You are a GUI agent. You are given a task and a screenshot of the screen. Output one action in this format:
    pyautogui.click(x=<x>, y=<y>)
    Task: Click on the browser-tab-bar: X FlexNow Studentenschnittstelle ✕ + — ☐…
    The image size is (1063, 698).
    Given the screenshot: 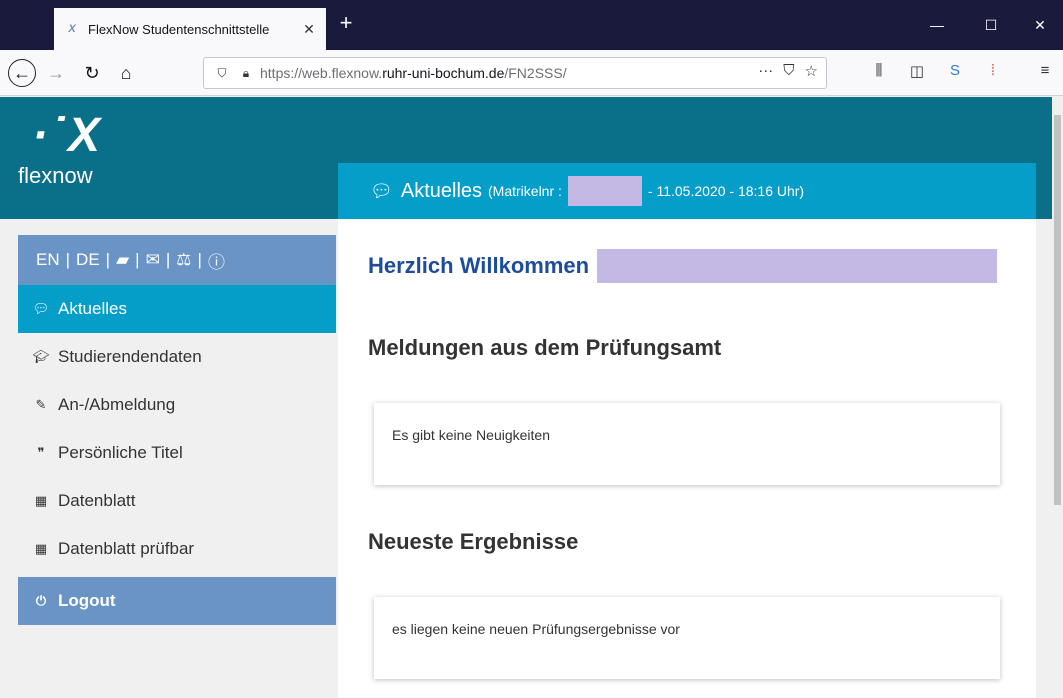 What is the action you would take?
    pyautogui.click(x=531, y=25)
    